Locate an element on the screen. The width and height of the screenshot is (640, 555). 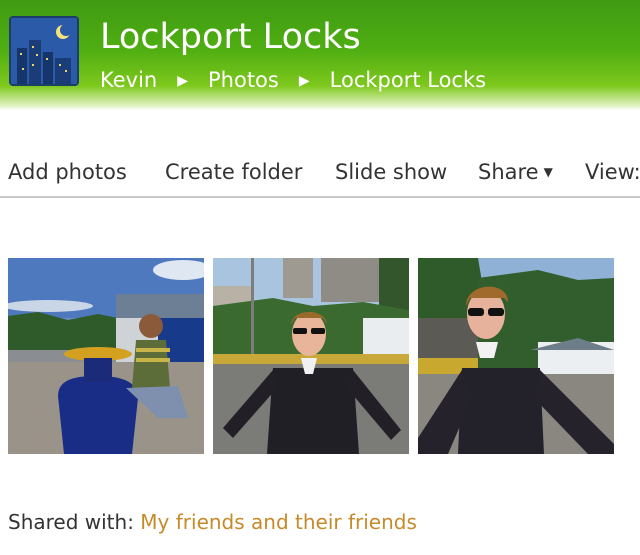
photo-man-sunglasses-icon is located at coordinates (516, 356).